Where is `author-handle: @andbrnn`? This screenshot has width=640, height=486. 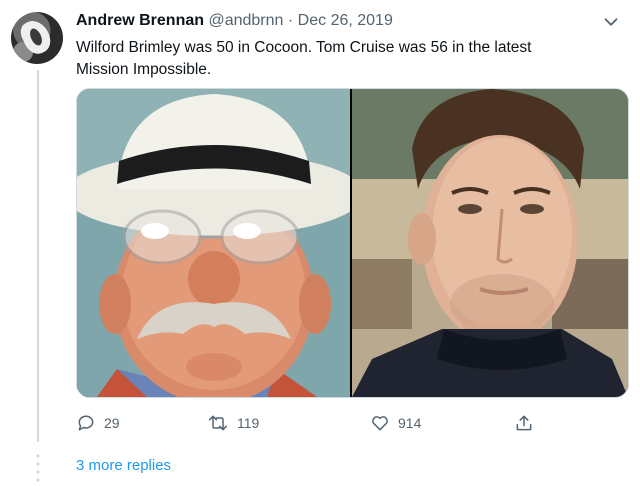
author-handle: @andbrnn is located at coordinates (245, 20).